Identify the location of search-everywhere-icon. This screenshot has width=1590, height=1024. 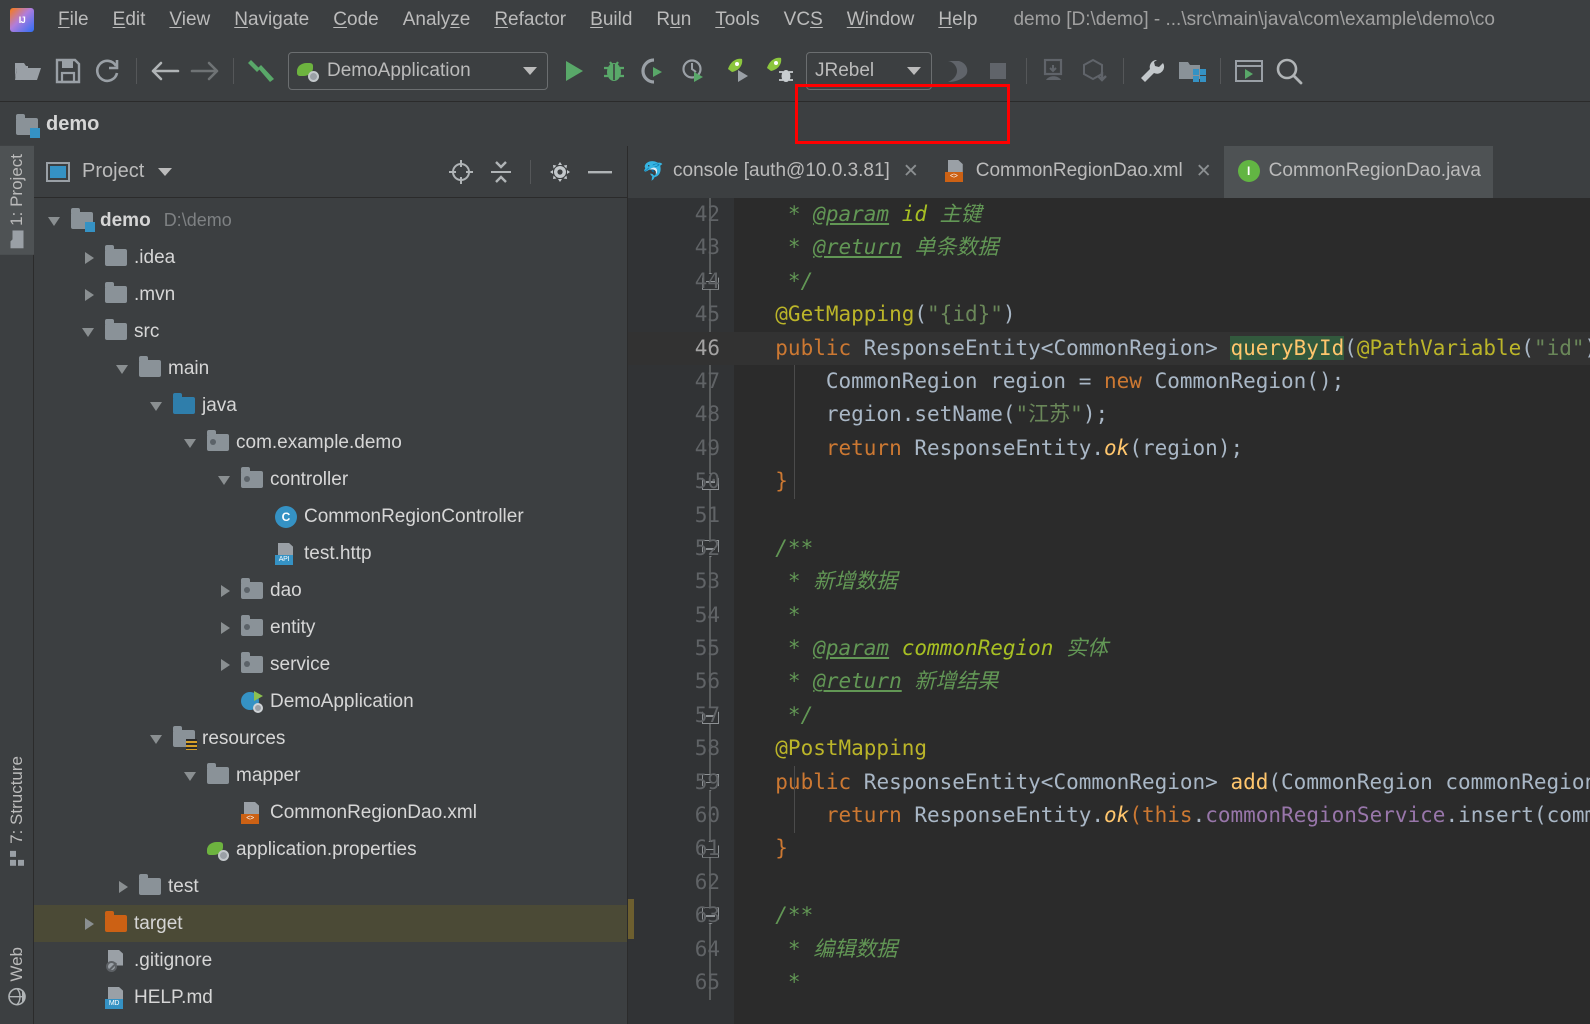
(1289, 71).